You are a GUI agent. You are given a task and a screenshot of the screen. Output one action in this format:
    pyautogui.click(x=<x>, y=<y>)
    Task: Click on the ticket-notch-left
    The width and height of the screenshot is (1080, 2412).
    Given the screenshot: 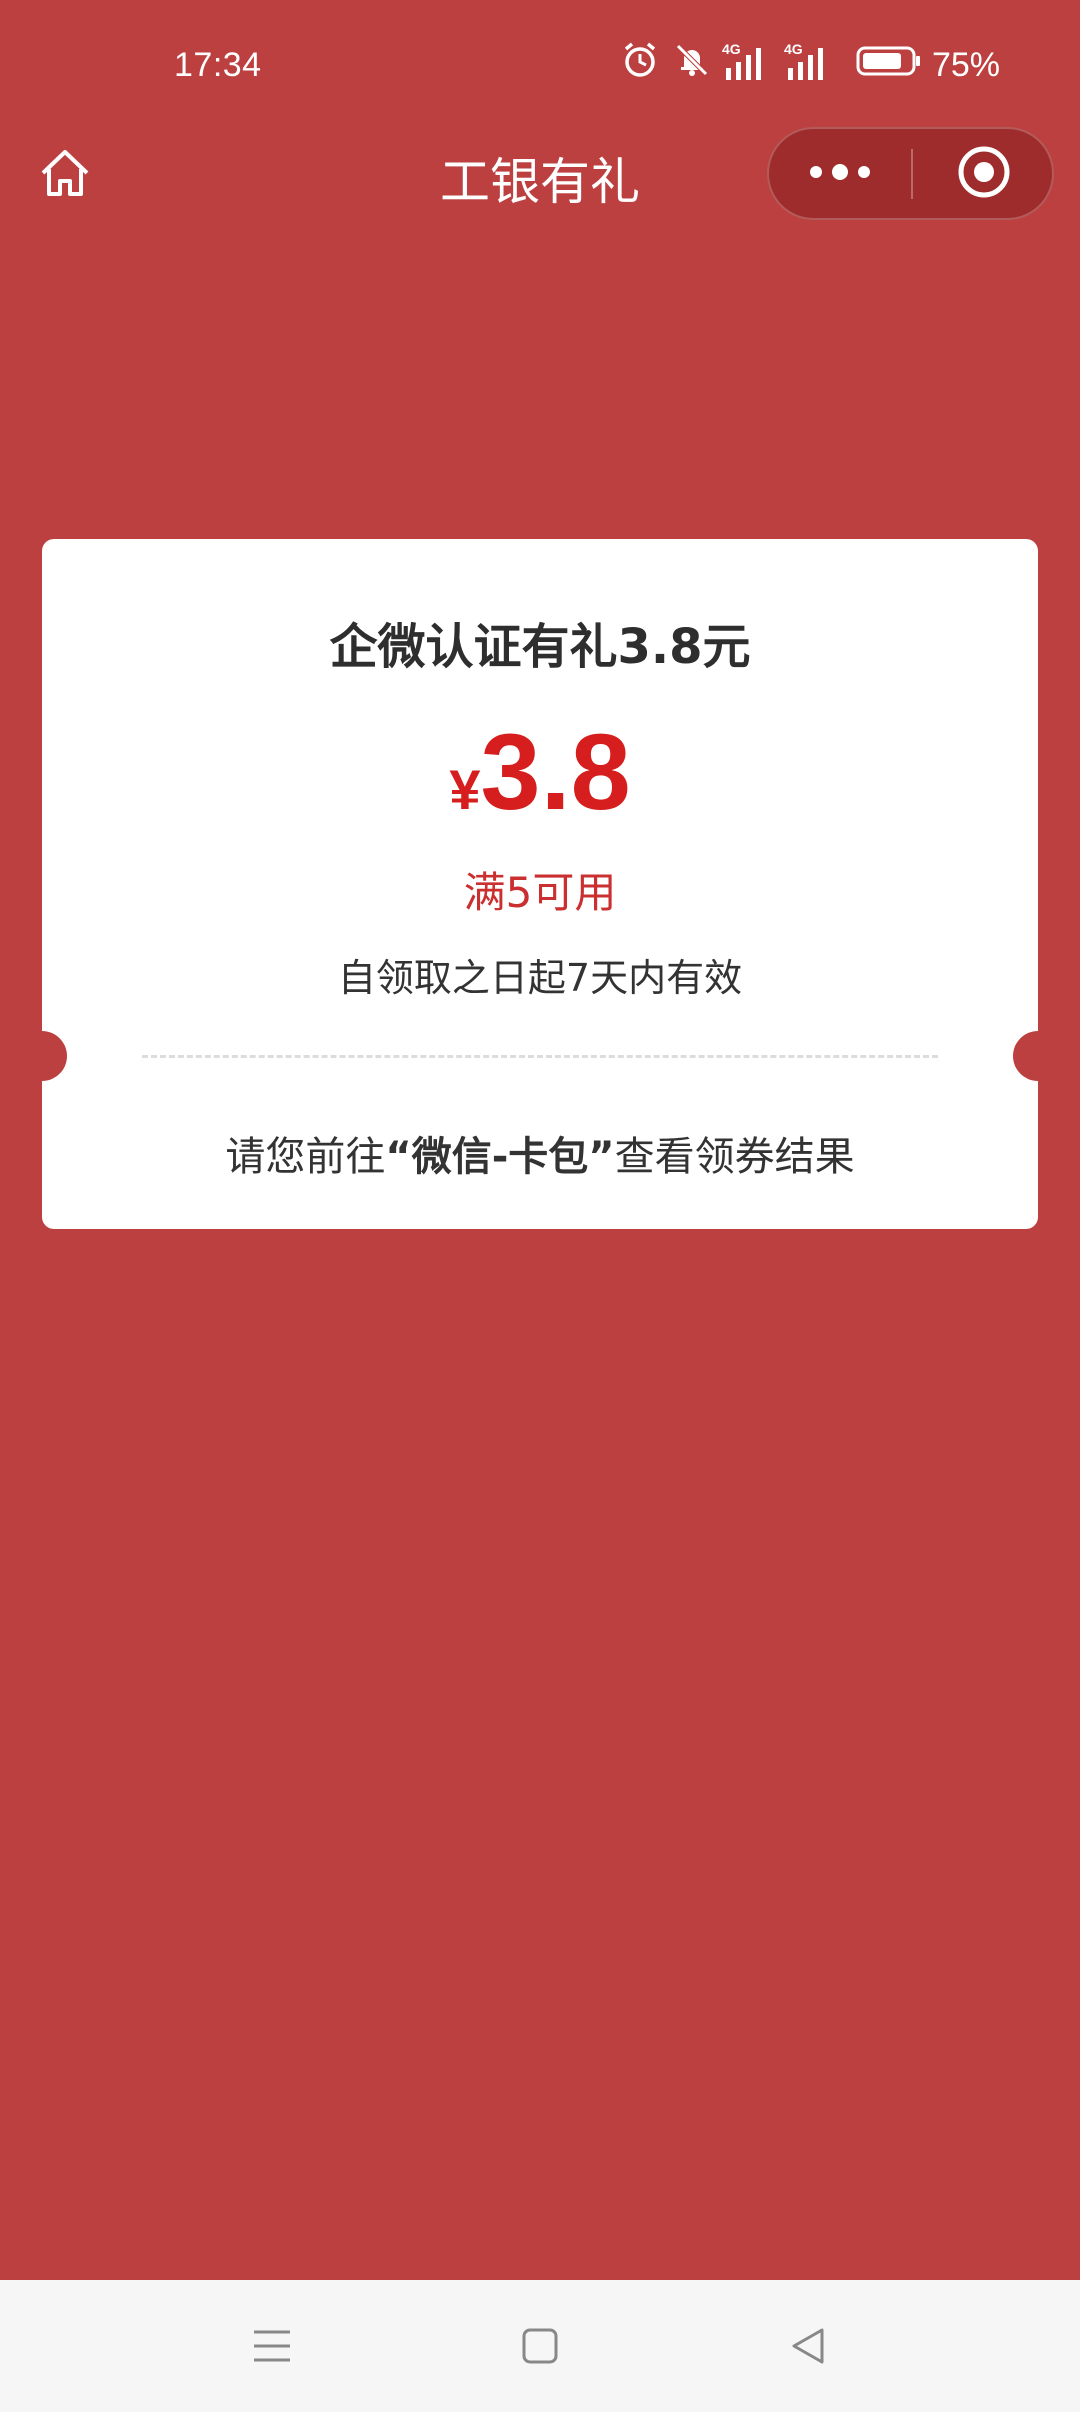 What is the action you would take?
    pyautogui.click(x=42, y=1056)
    